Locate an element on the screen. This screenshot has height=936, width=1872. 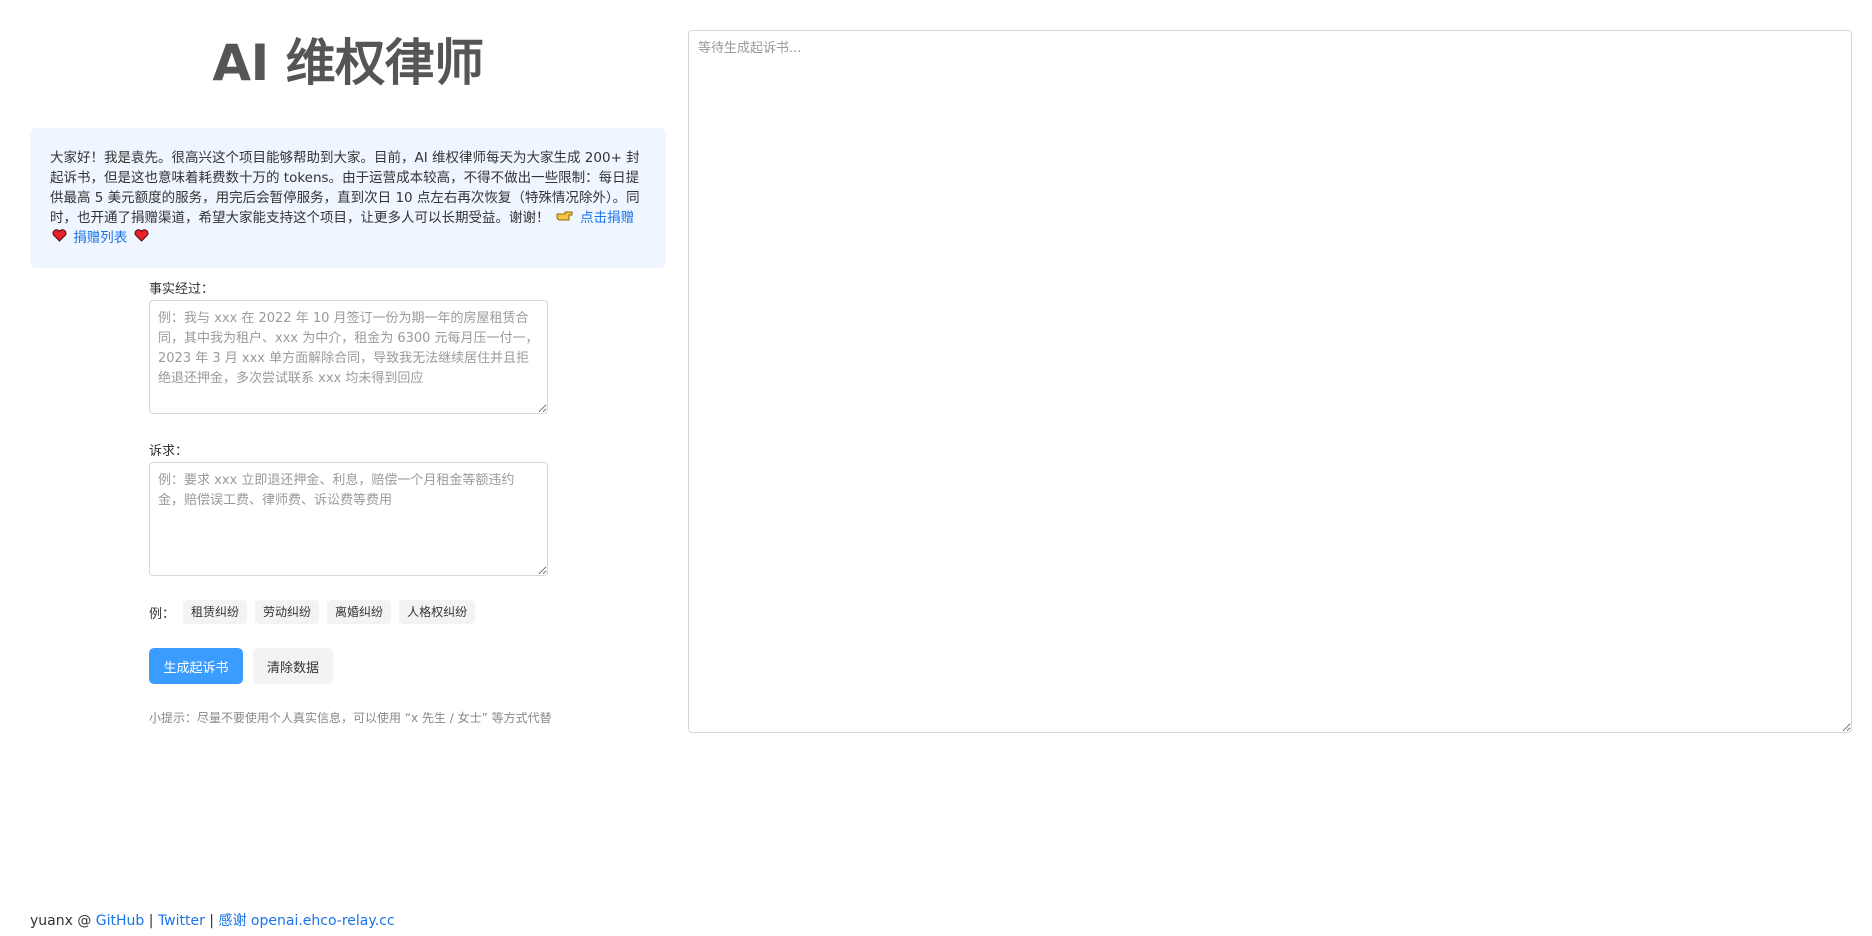
examples-label: 例： is located at coordinates (162, 614).